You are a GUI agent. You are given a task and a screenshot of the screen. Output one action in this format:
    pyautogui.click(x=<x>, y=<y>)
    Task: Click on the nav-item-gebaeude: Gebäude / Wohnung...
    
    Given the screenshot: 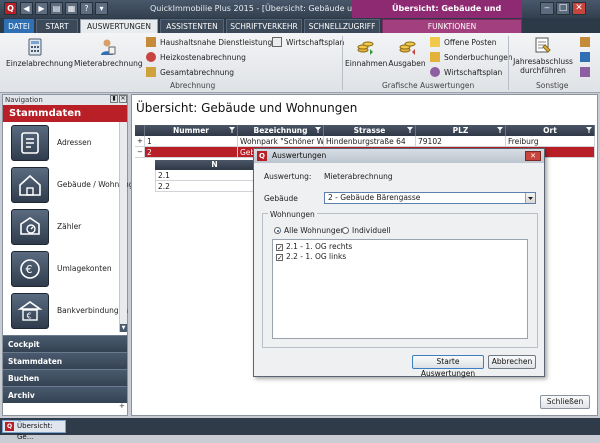 What is the action you would take?
    pyautogui.click(x=72, y=186)
    